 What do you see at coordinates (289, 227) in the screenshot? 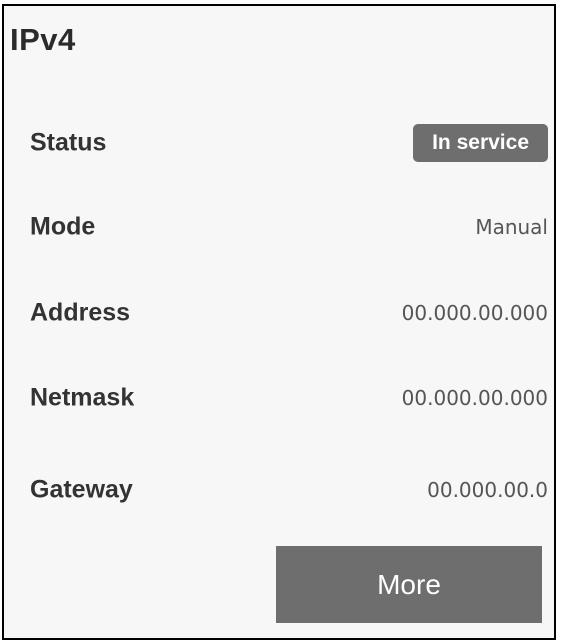
I see `mode-row: Mode Manual` at bounding box center [289, 227].